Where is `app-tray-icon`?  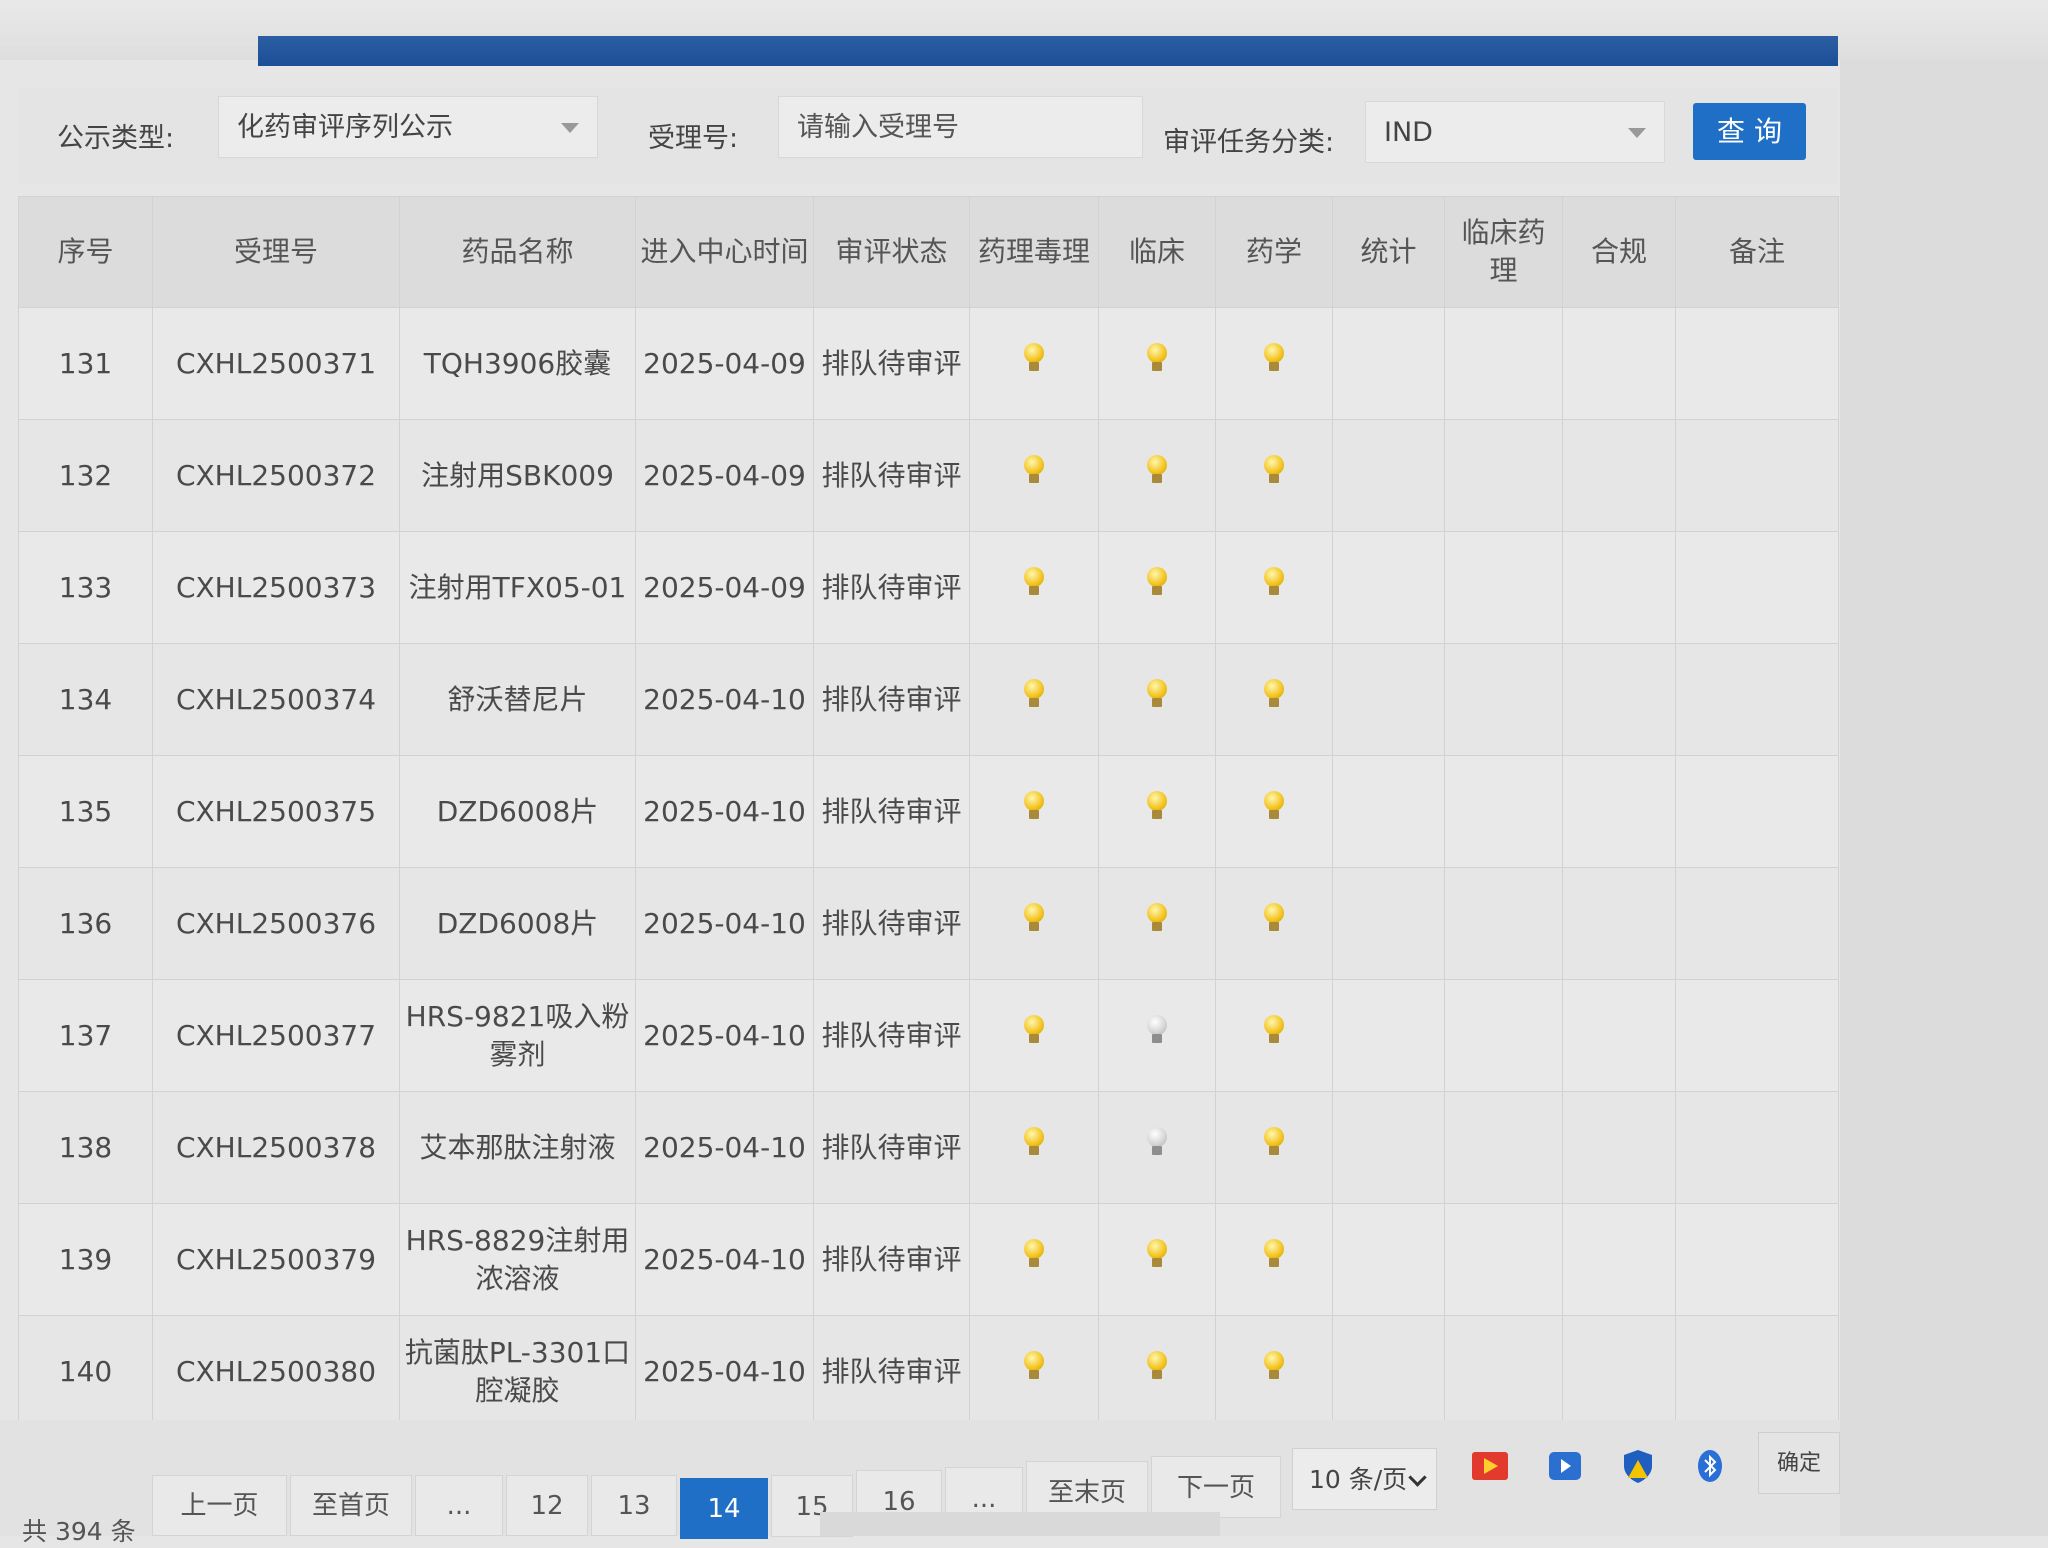 app-tray-icon is located at coordinates (1565, 1466).